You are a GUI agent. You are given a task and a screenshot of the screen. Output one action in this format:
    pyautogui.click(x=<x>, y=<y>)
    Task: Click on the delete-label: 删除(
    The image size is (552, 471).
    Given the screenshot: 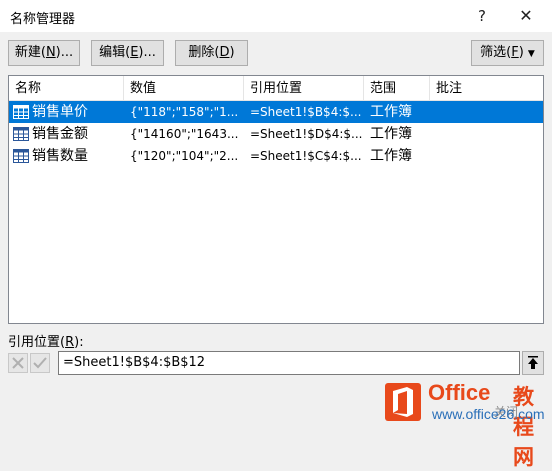 What is the action you would take?
    pyautogui.click(x=204, y=52)
    